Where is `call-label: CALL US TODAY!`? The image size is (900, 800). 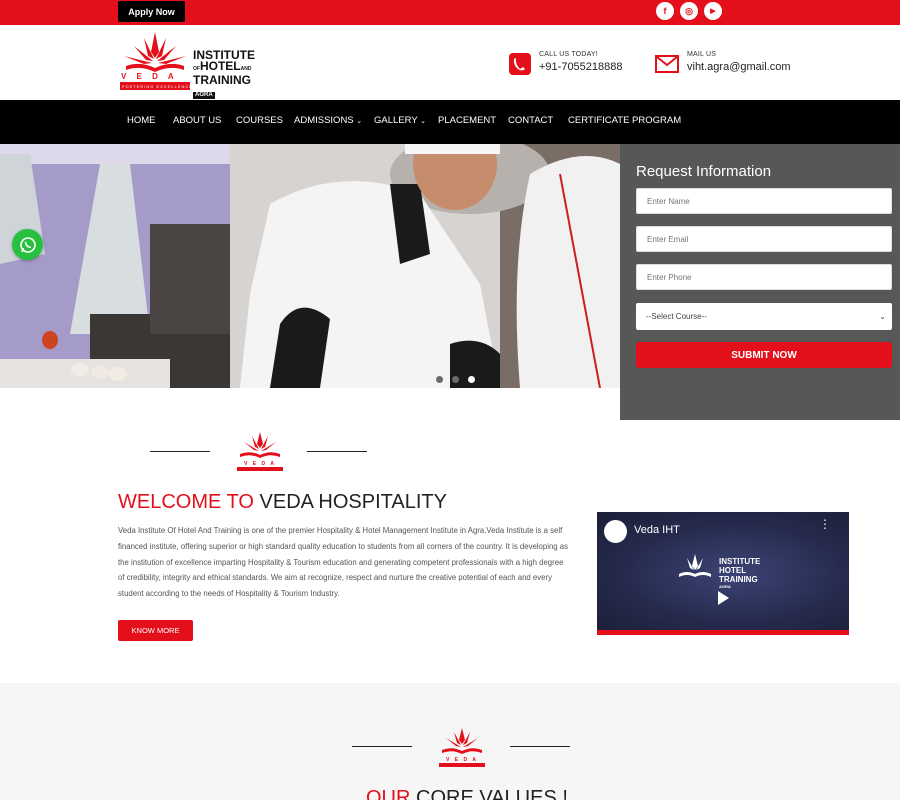
call-label: CALL US TODAY! is located at coordinates (568, 54).